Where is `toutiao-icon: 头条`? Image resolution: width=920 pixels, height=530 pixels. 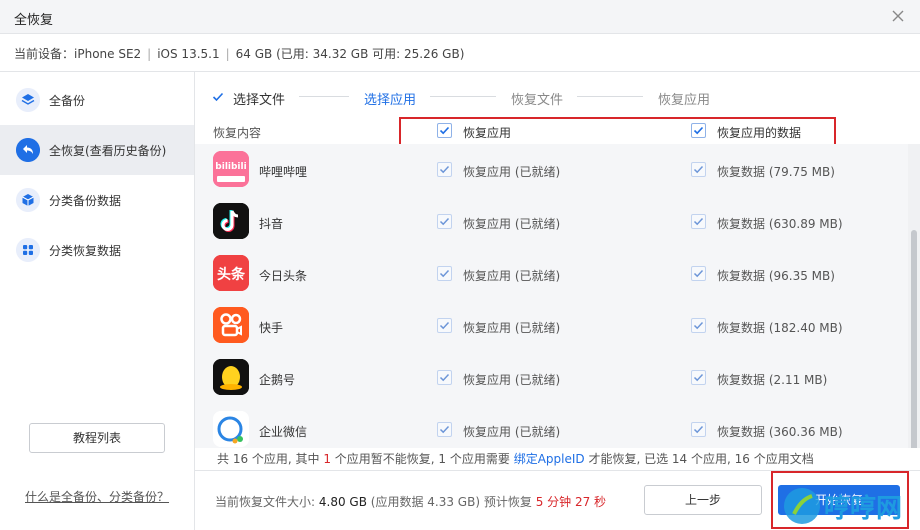
toutiao-icon: 头条 is located at coordinates (231, 273).